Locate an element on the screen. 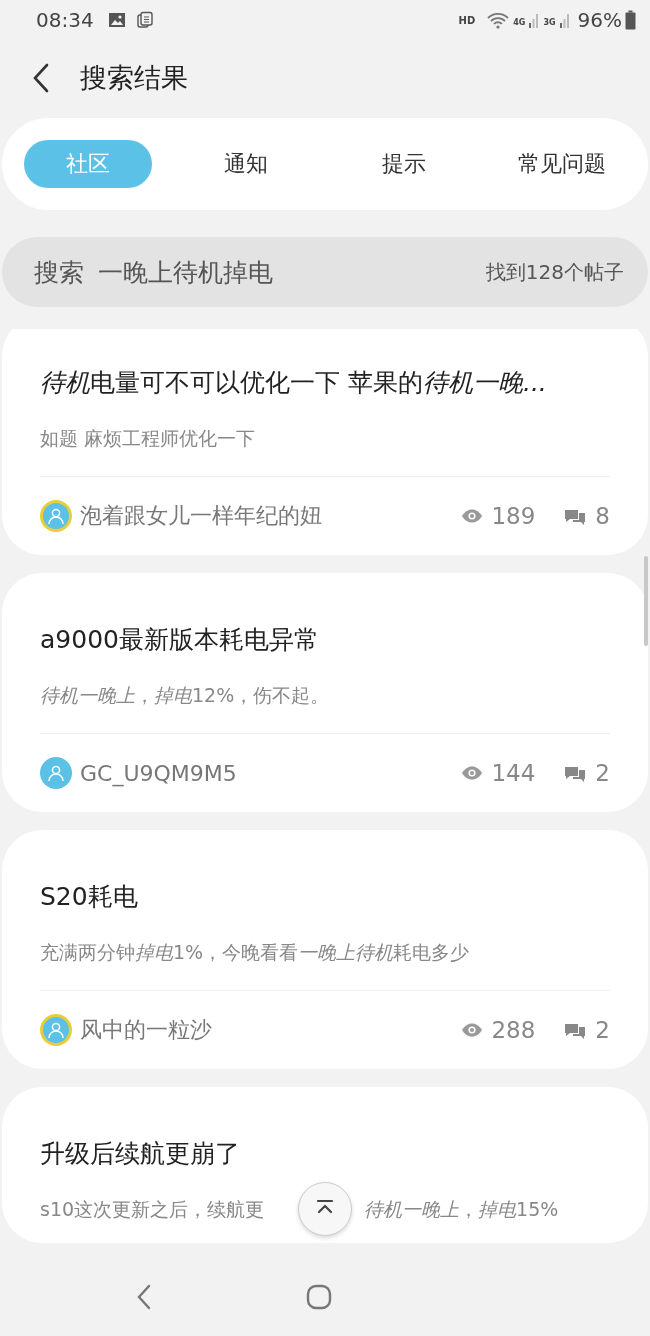 The height and width of the screenshot is (1336, 650). view-count: 144 is located at coordinates (513, 773).